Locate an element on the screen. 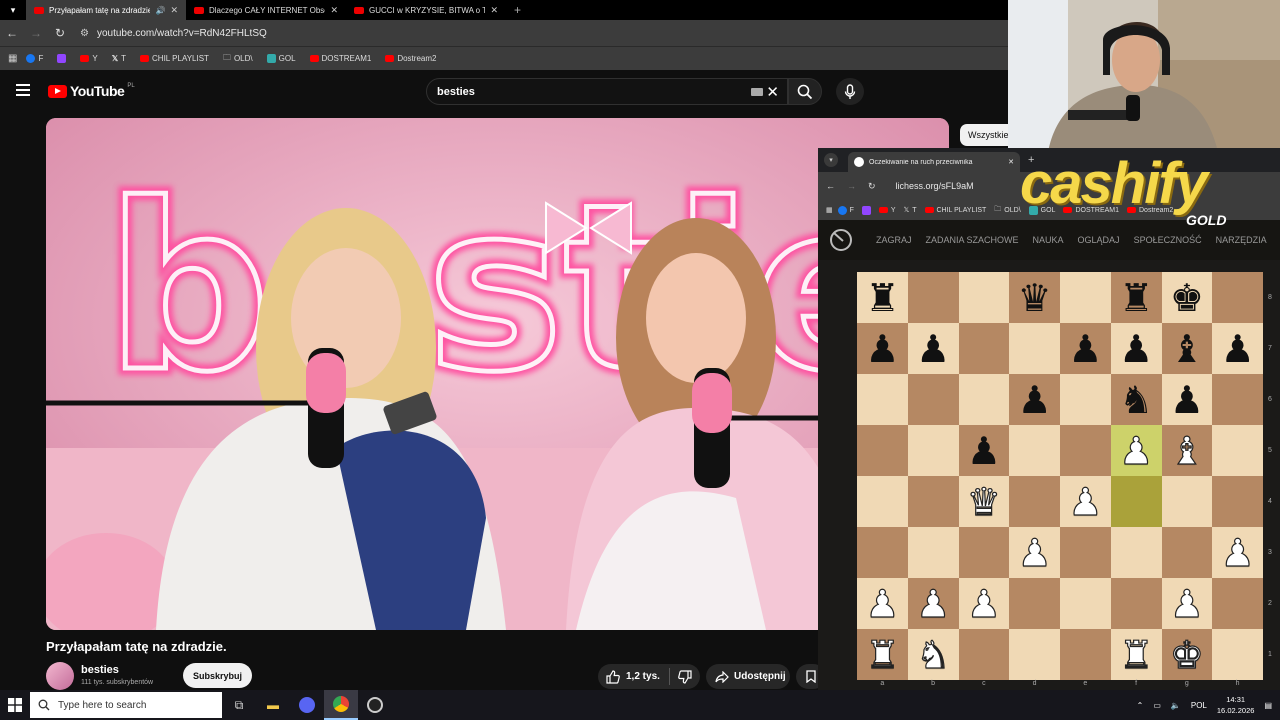 The width and height of the screenshot is (1280, 720). square-d8: ♛ is located at coordinates (1034, 297).